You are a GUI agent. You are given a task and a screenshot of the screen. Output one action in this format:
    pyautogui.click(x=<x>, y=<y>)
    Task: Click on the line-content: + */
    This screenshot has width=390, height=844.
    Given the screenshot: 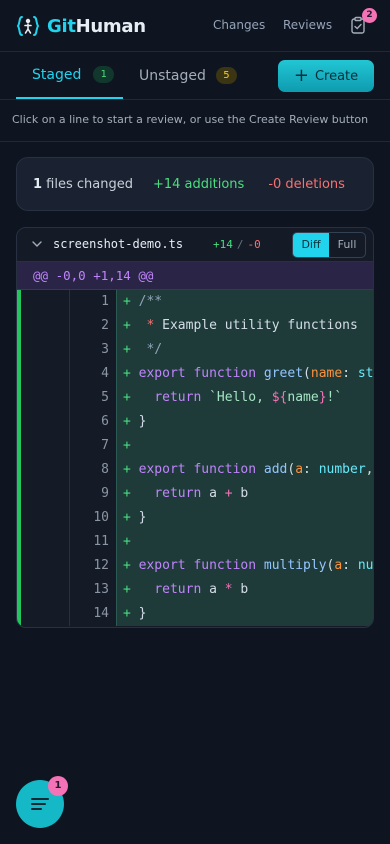 What is the action you would take?
    pyautogui.click(x=245, y=350)
    